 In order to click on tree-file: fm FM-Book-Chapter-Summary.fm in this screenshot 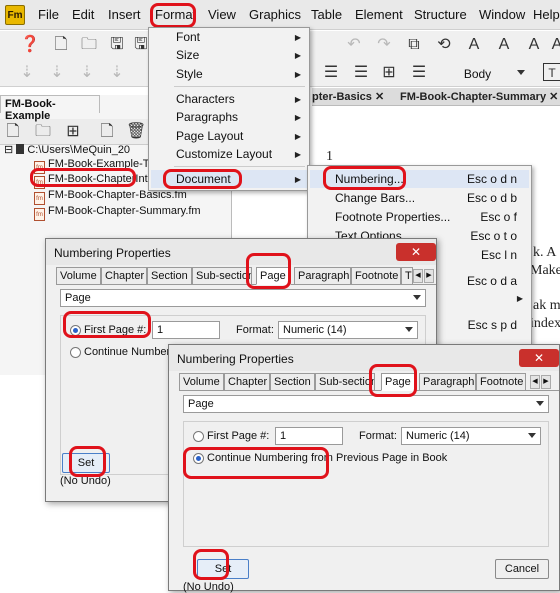, I will do `click(117, 213)`.